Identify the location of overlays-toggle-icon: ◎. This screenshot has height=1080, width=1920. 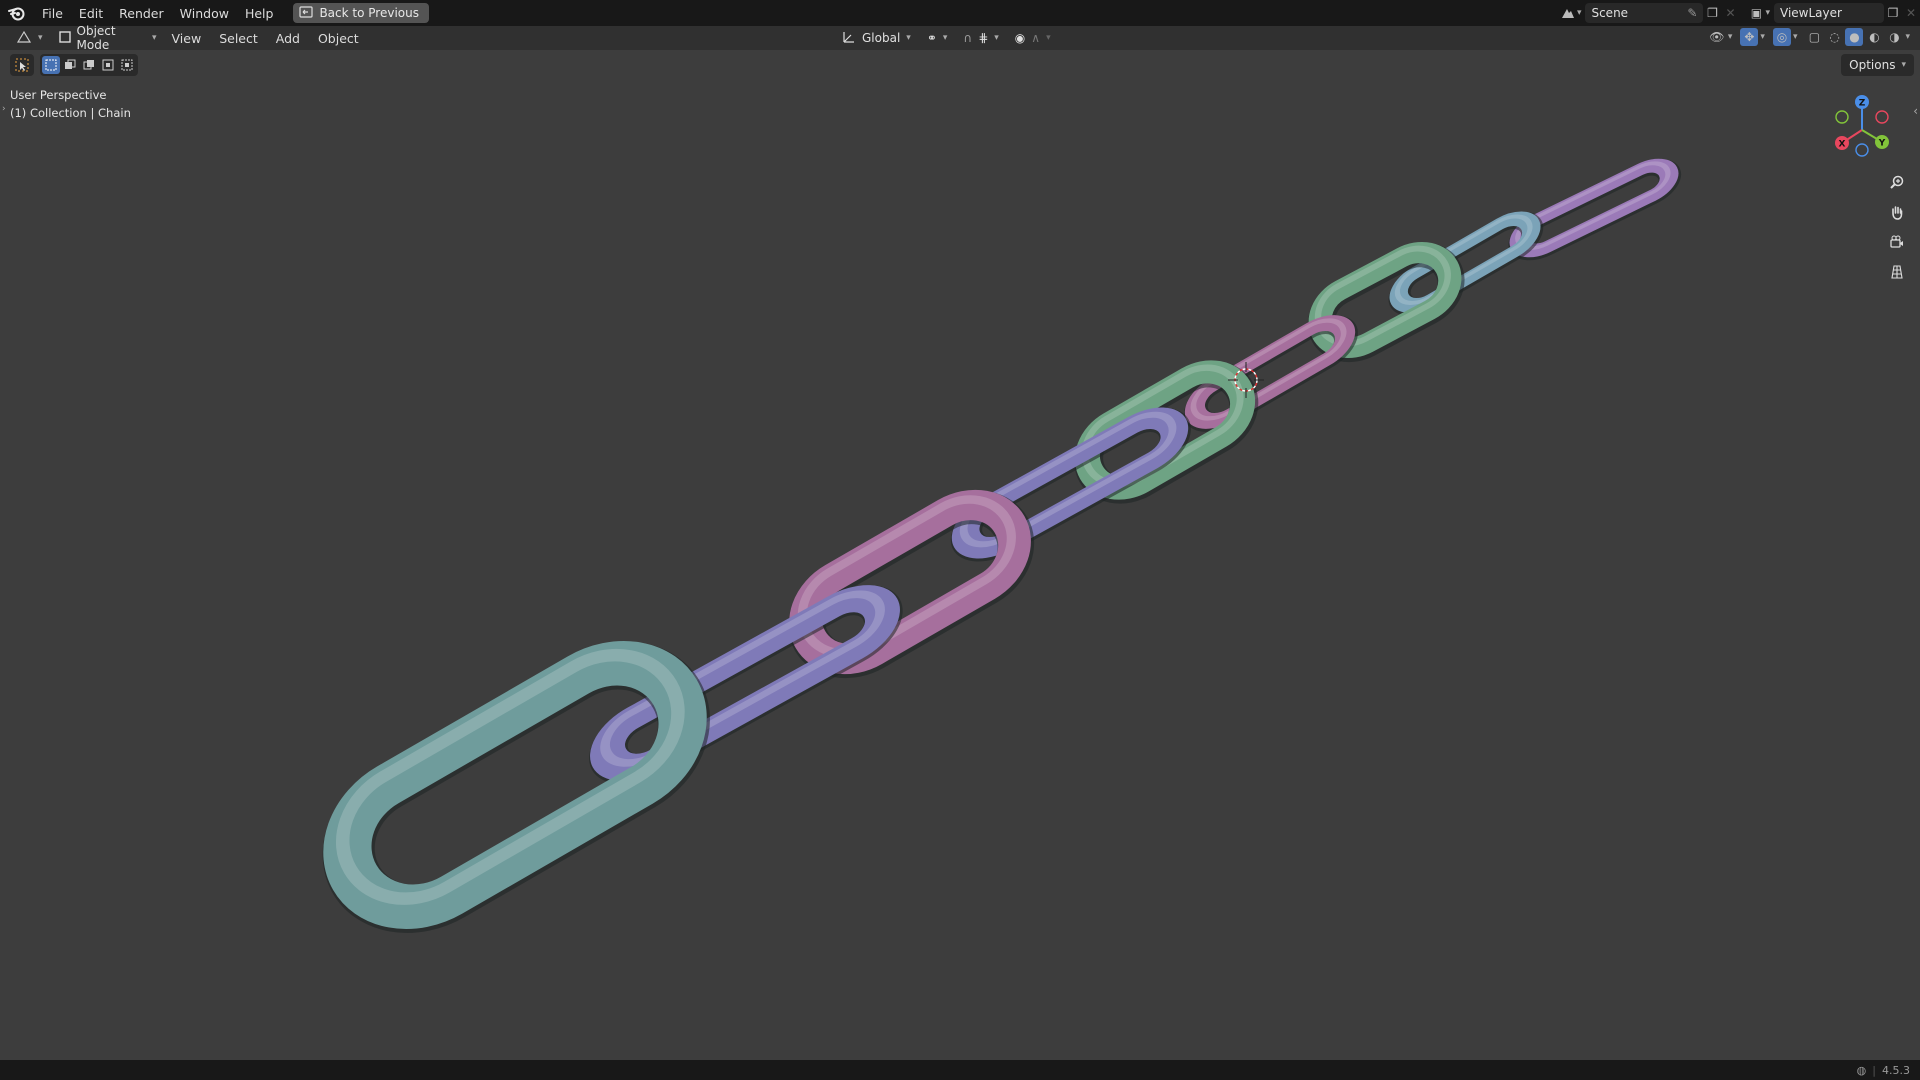
(1781, 37).